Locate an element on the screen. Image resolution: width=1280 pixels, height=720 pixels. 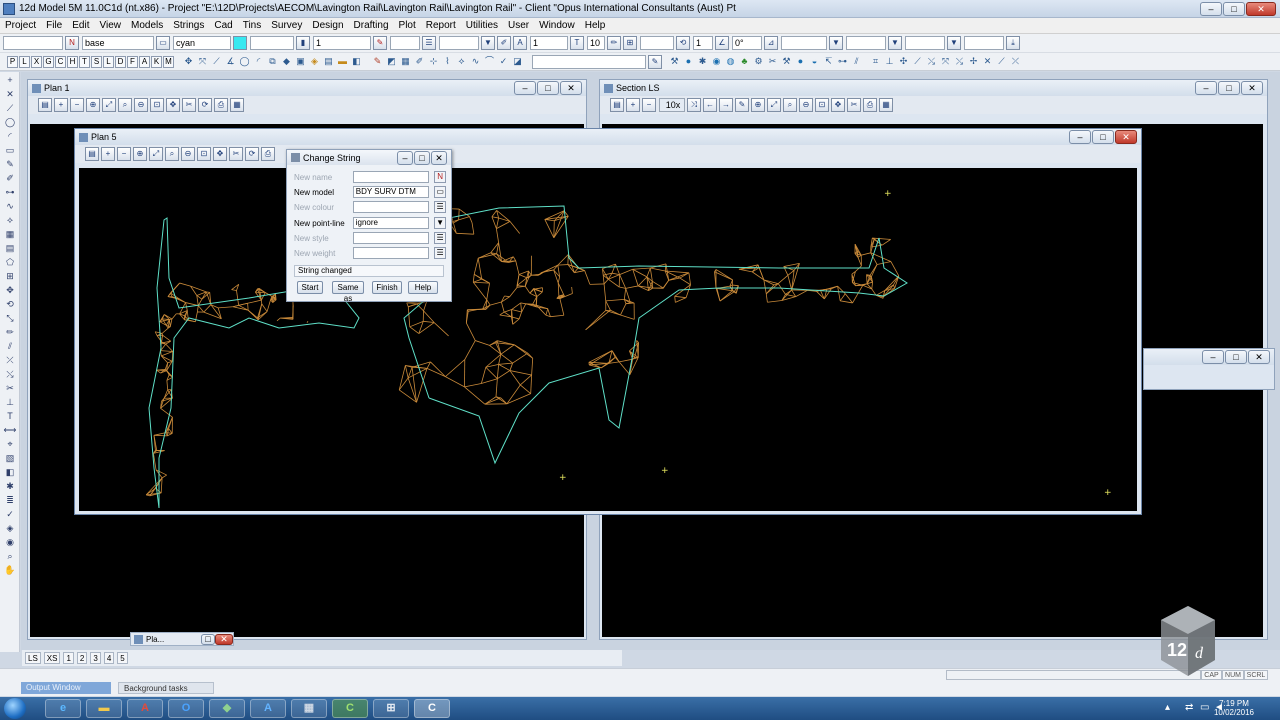
autocad-taskbar-icon: A is located at coordinates (268, 708).